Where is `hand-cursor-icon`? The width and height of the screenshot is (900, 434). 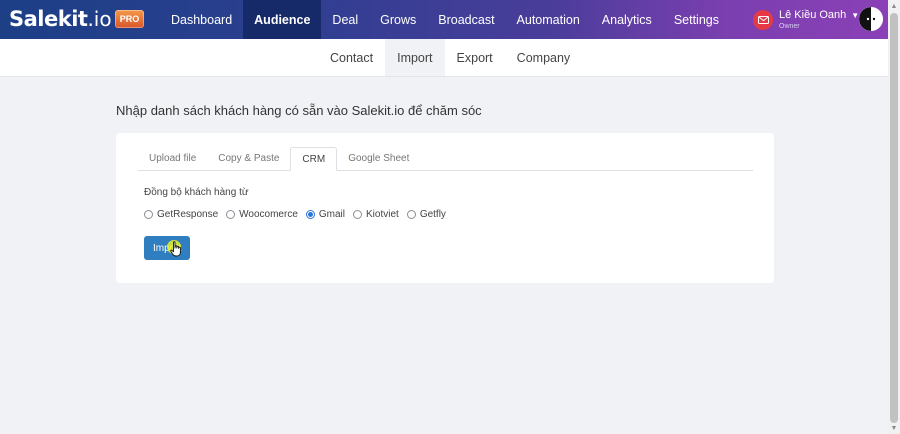
hand-cursor-icon is located at coordinates (176, 251).